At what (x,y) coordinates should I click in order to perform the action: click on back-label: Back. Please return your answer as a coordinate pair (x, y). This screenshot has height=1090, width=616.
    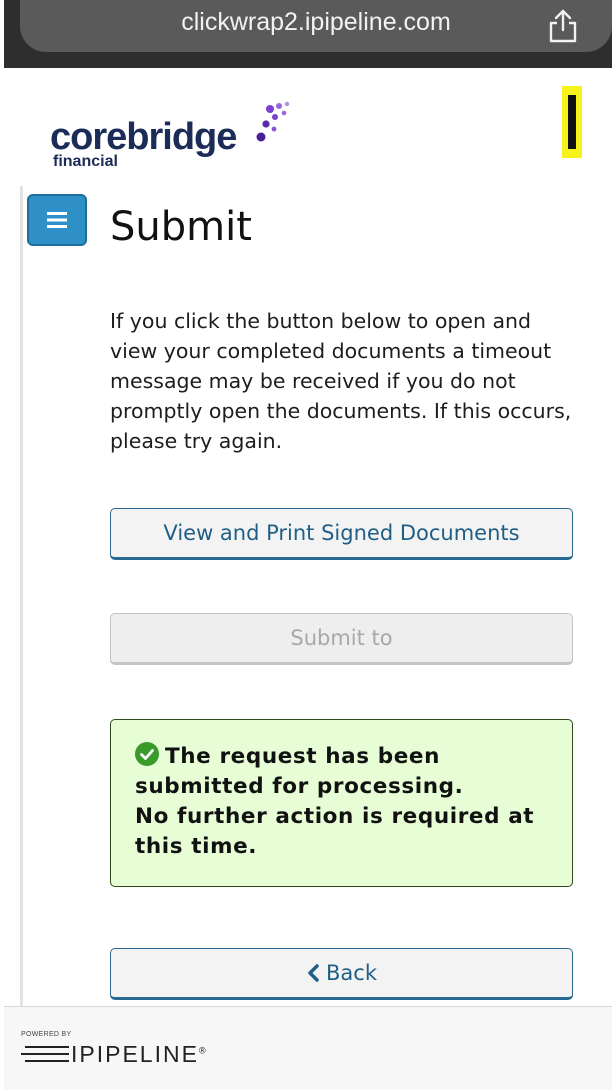
    Looking at the image, I should click on (351, 973).